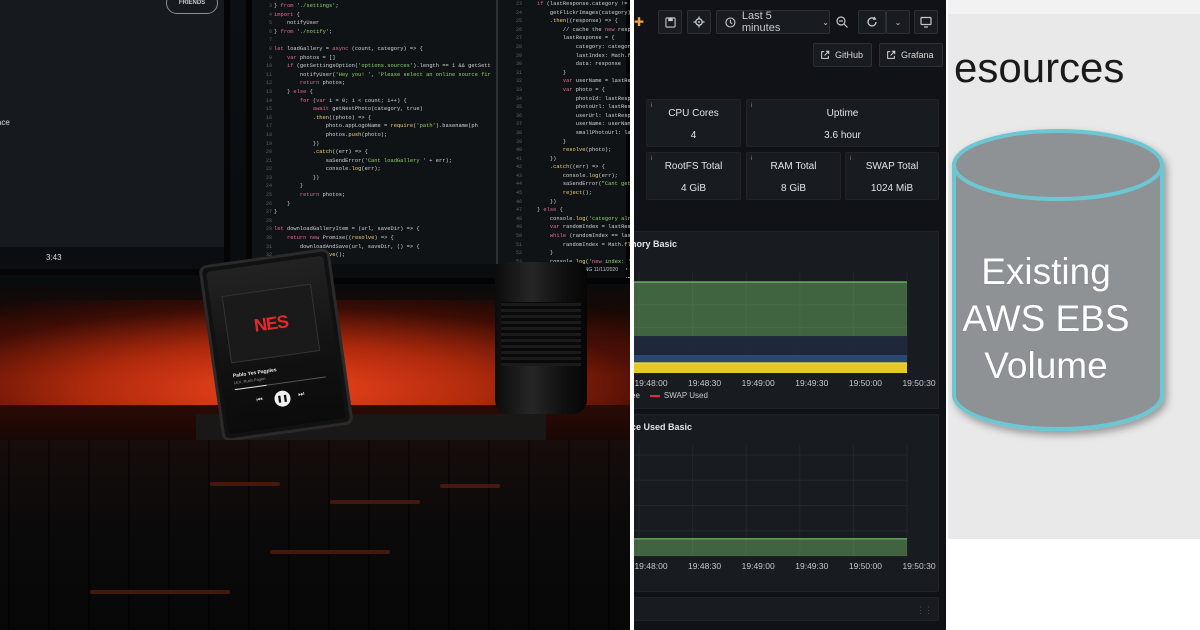 The height and width of the screenshot is (630, 1200). I want to click on line-number: 14, so click(268, 100).